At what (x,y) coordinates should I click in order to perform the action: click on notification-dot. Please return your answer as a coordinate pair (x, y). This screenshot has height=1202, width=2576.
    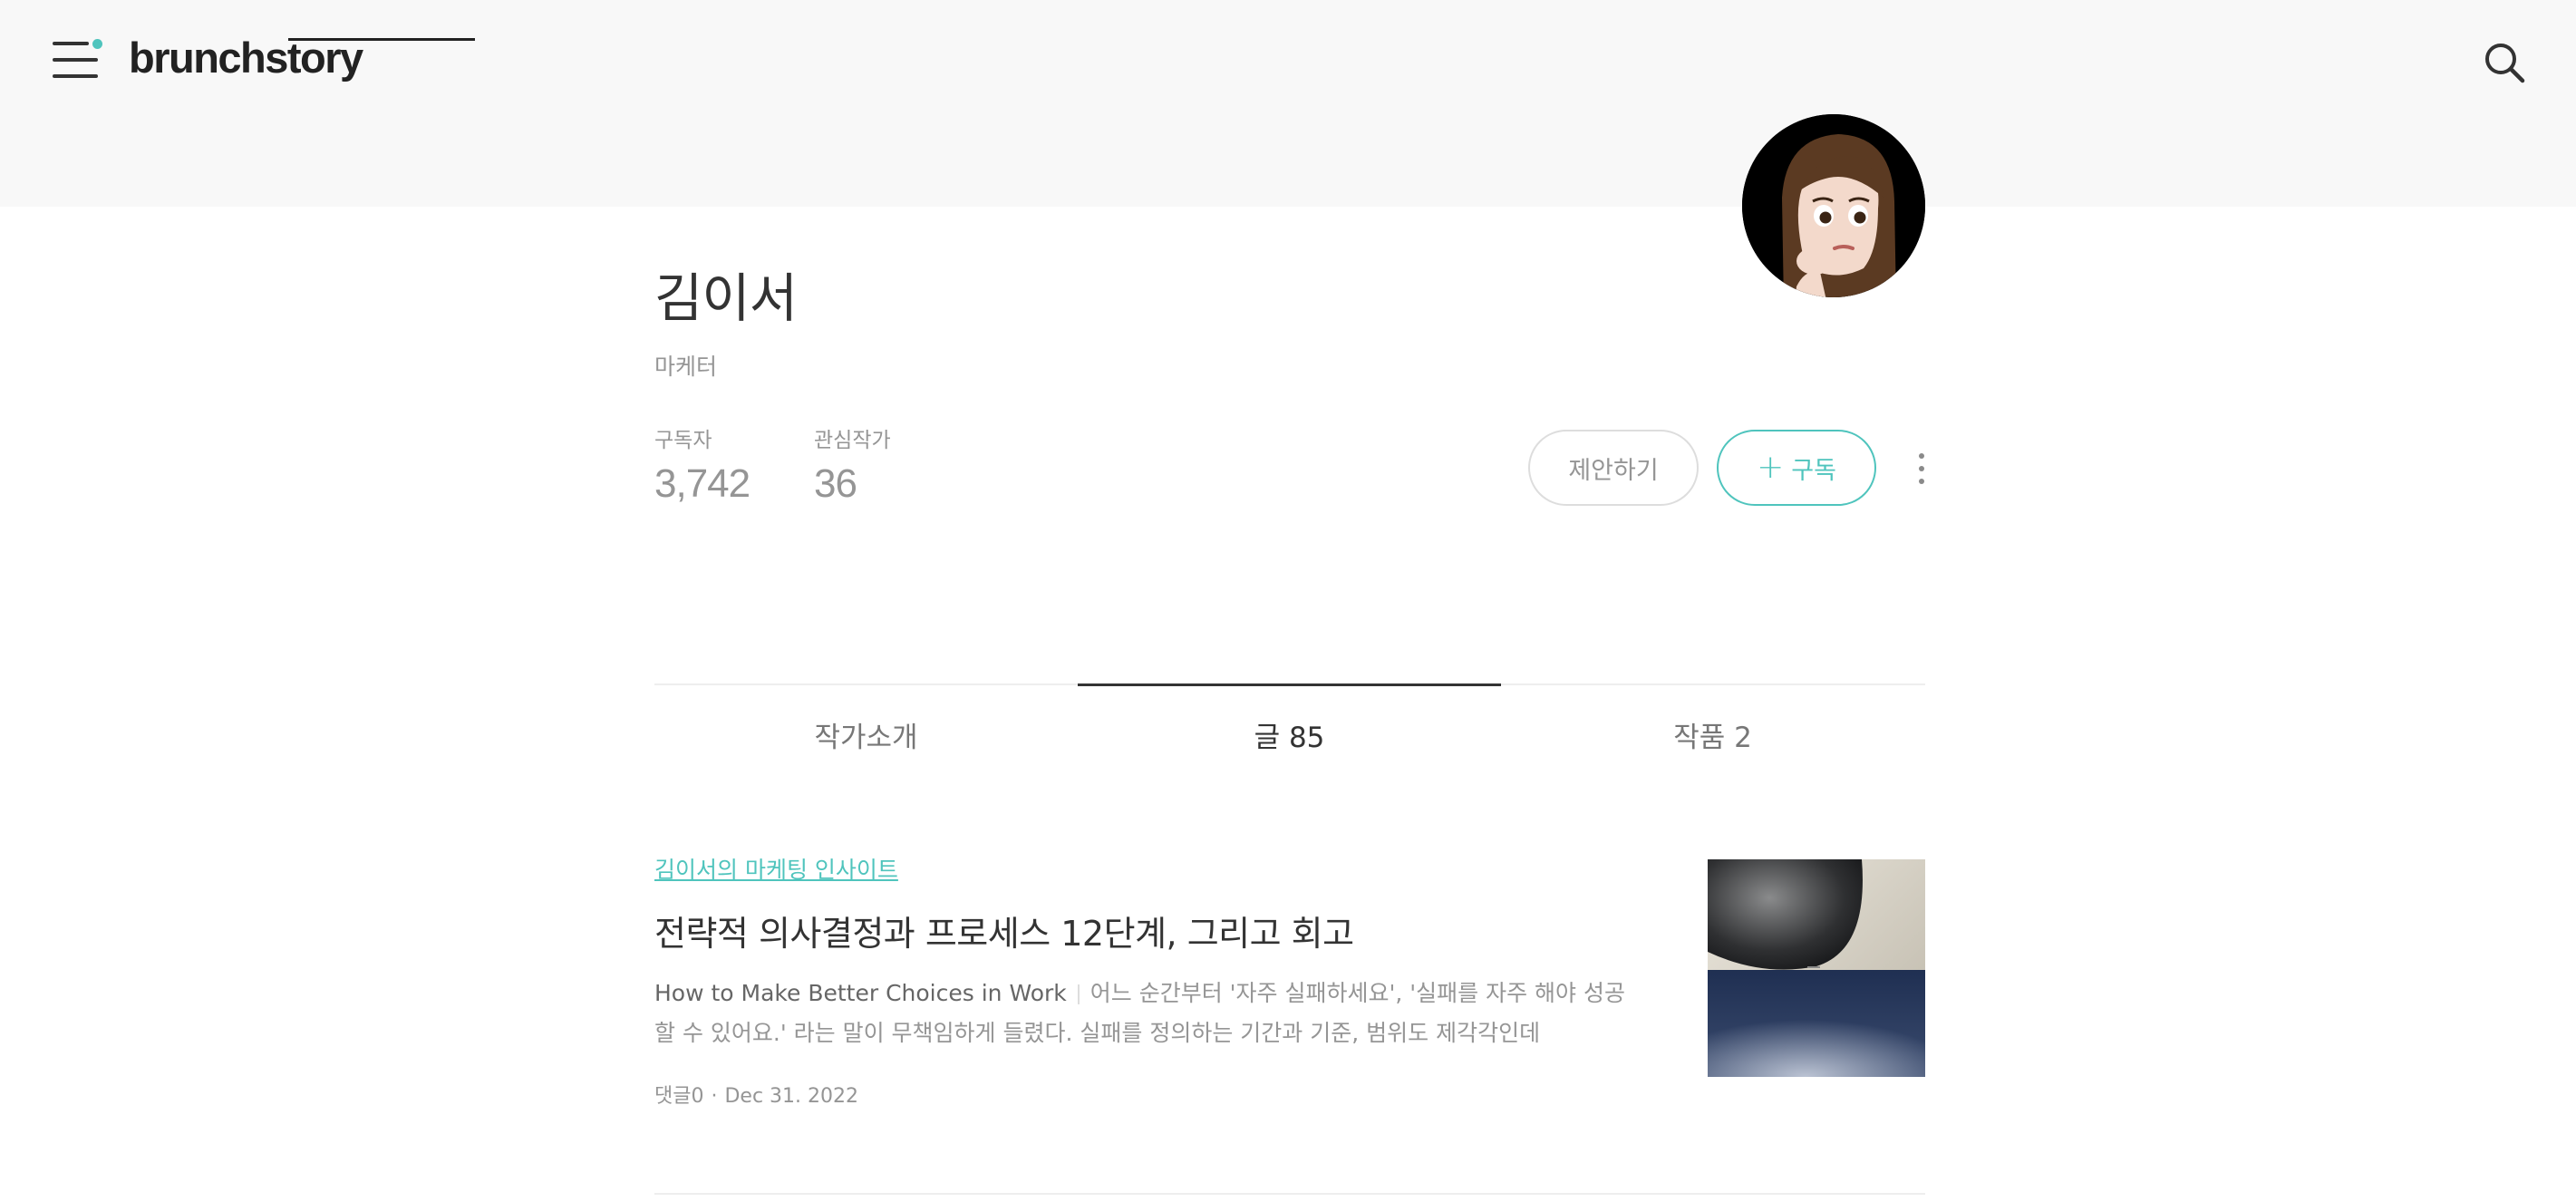
    Looking at the image, I should click on (97, 44).